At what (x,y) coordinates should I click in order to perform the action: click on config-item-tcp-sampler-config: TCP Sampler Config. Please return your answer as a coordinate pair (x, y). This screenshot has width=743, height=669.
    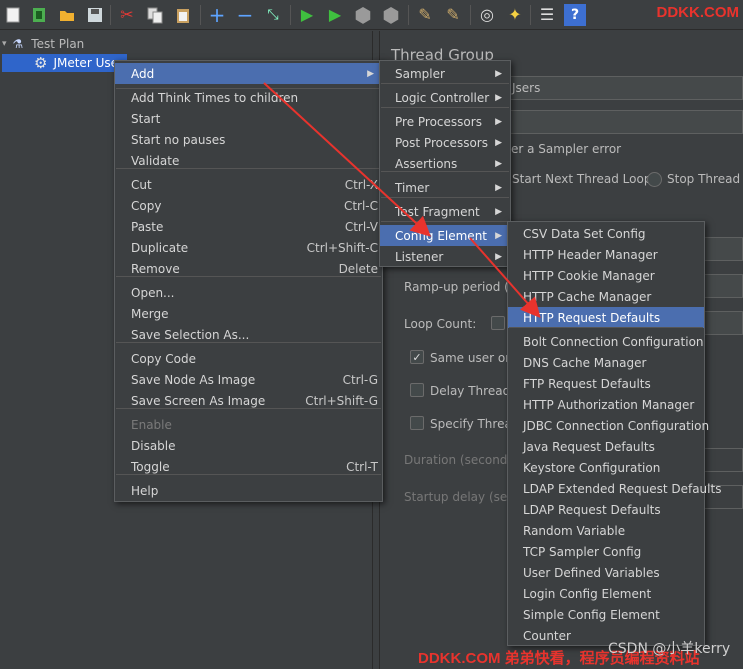
    Looking at the image, I should click on (606, 551).